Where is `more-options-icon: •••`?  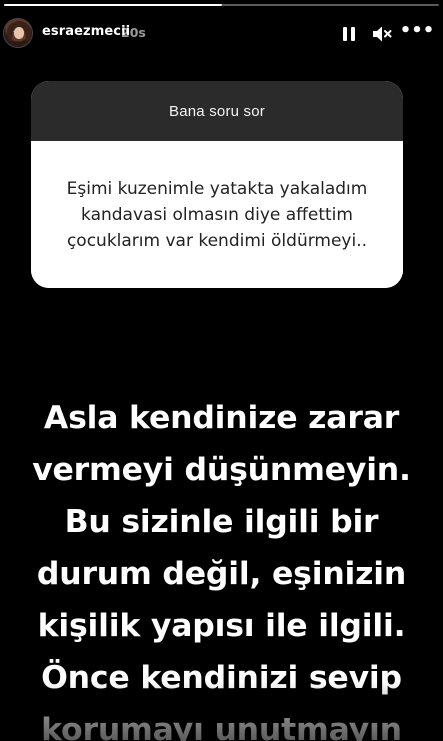 more-options-icon: ••• is located at coordinates (417, 30).